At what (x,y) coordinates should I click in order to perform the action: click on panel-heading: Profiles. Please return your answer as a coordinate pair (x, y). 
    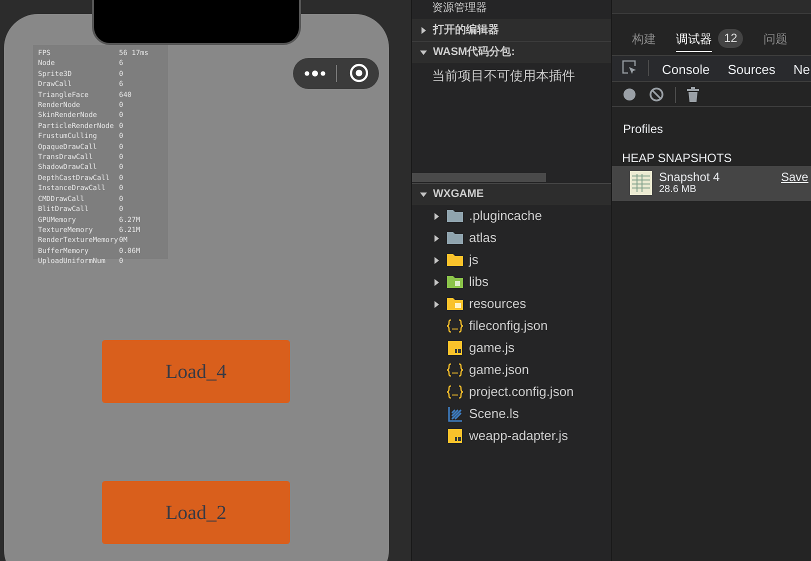
    Looking at the image, I should click on (643, 129).